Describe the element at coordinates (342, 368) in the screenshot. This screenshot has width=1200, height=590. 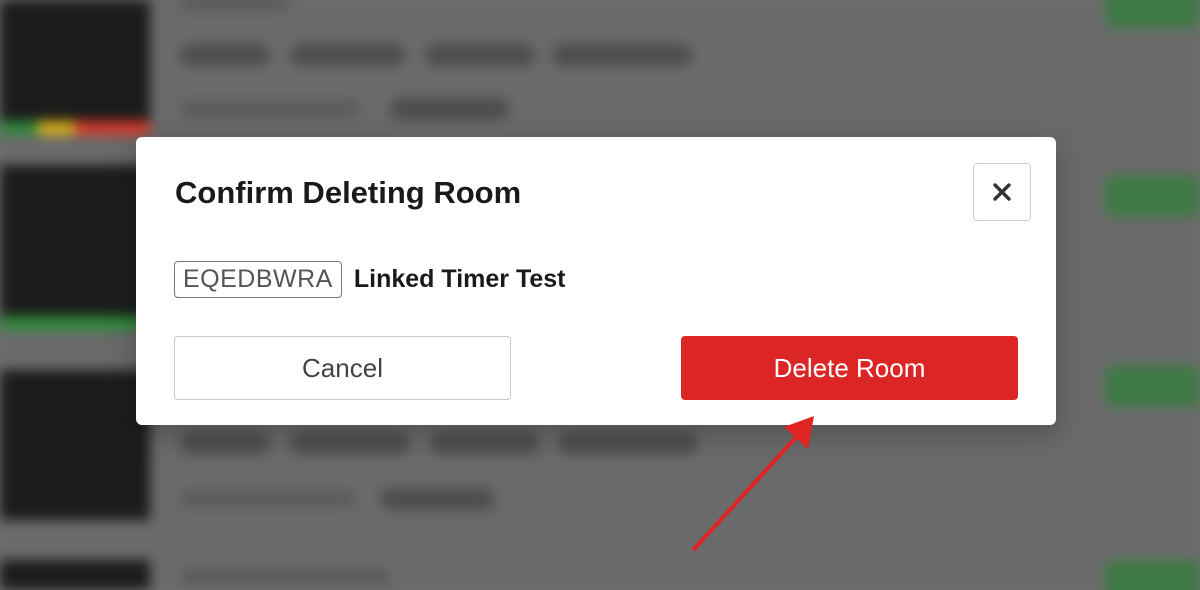
I see `cancel-button: Cancel` at that location.